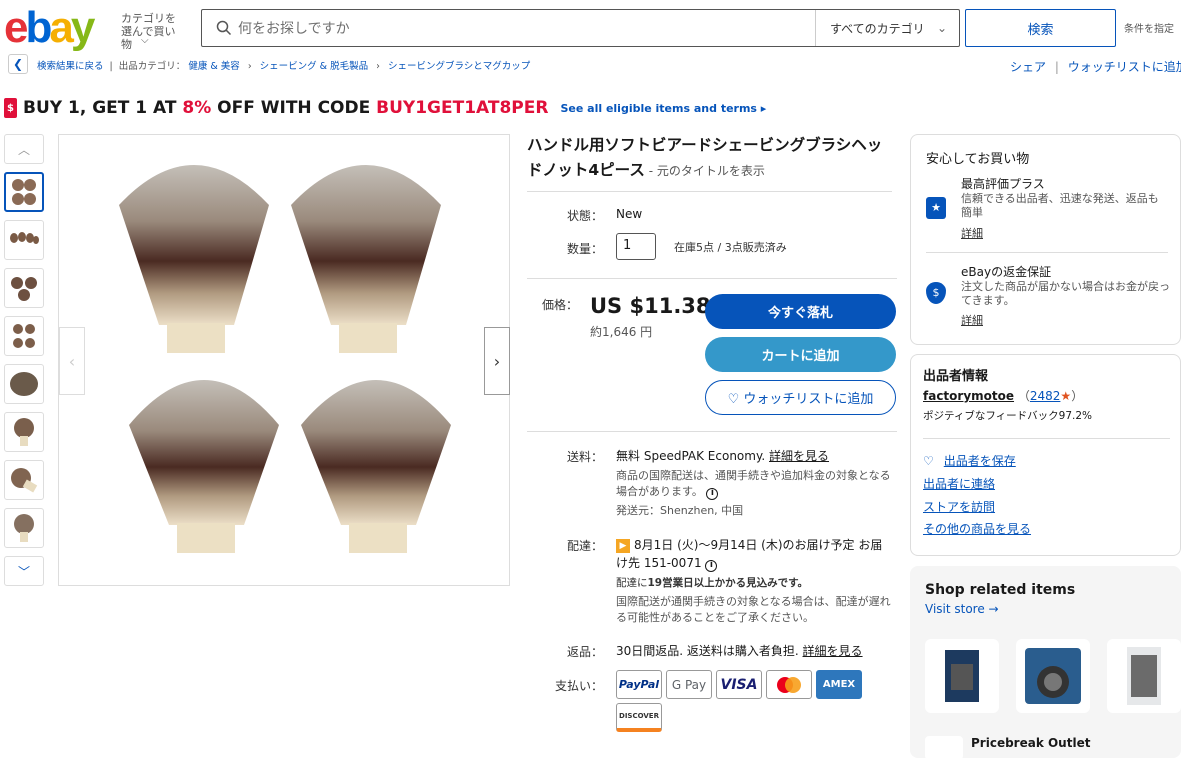 This screenshot has width=1181, height=760. I want to click on advanced-search-link: 条件を指定, so click(1149, 27).